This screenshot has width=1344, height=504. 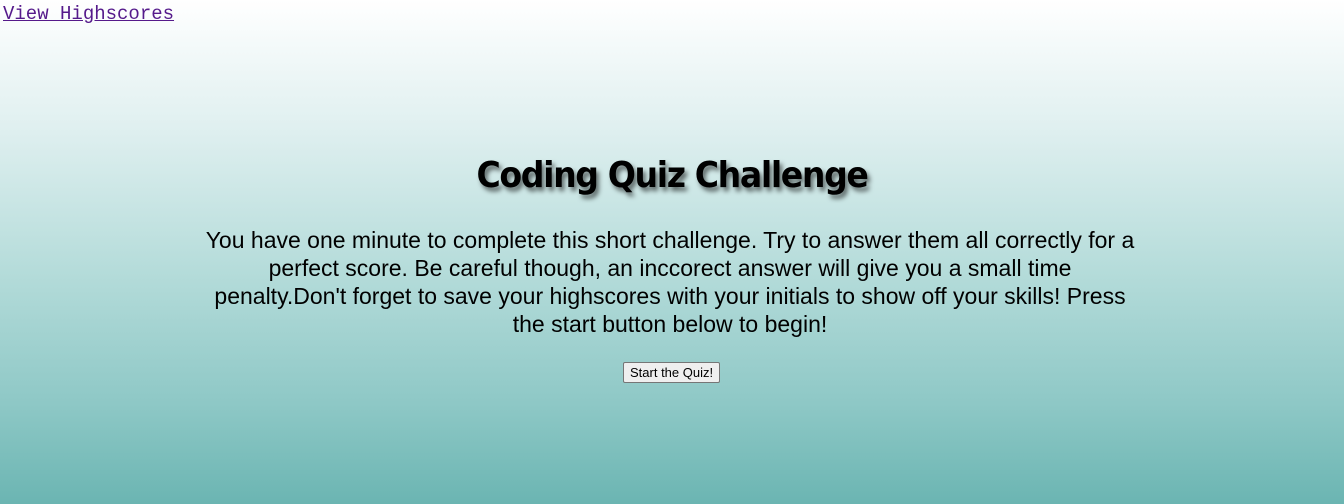 What do you see at coordinates (88, 14) in the screenshot?
I see `view-highscores-link: View Highscores` at bounding box center [88, 14].